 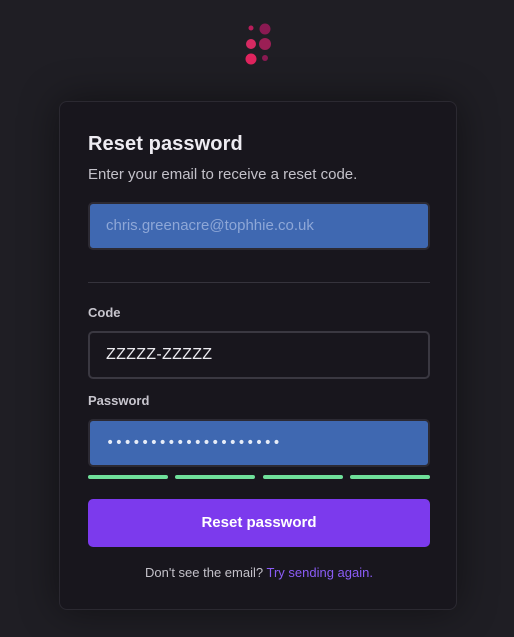 What do you see at coordinates (104, 312) in the screenshot?
I see `code-label: Code` at bounding box center [104, 312].